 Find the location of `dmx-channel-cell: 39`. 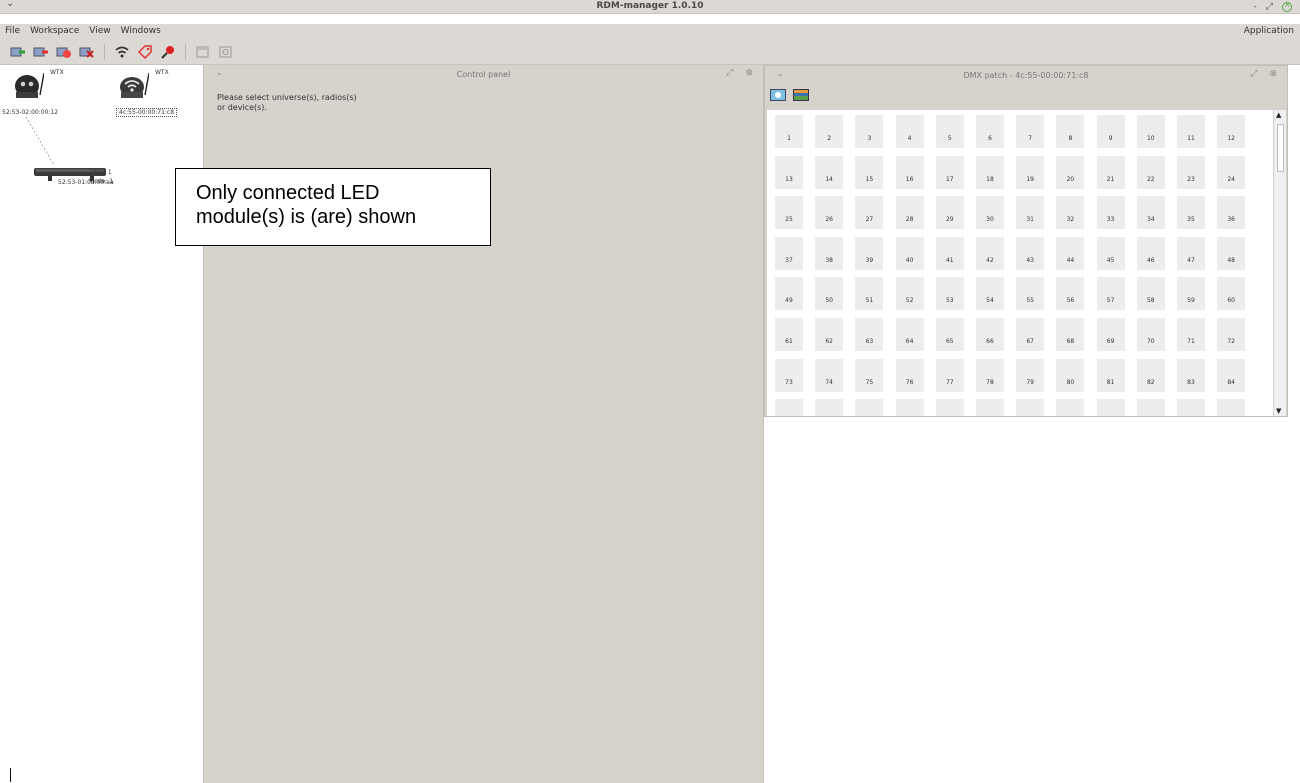

dmx-channel-cell: 39 is located at coordinates (869, 253).